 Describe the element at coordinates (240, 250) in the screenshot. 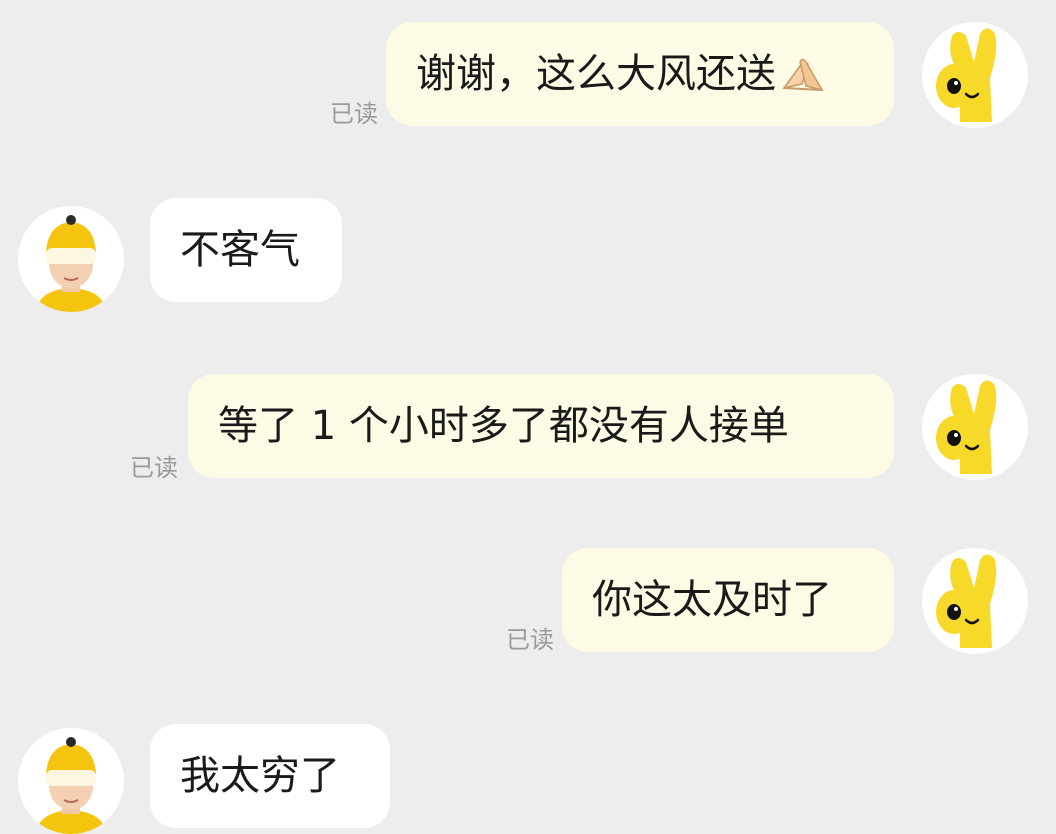

I see `message-text: 不客气` at that location.